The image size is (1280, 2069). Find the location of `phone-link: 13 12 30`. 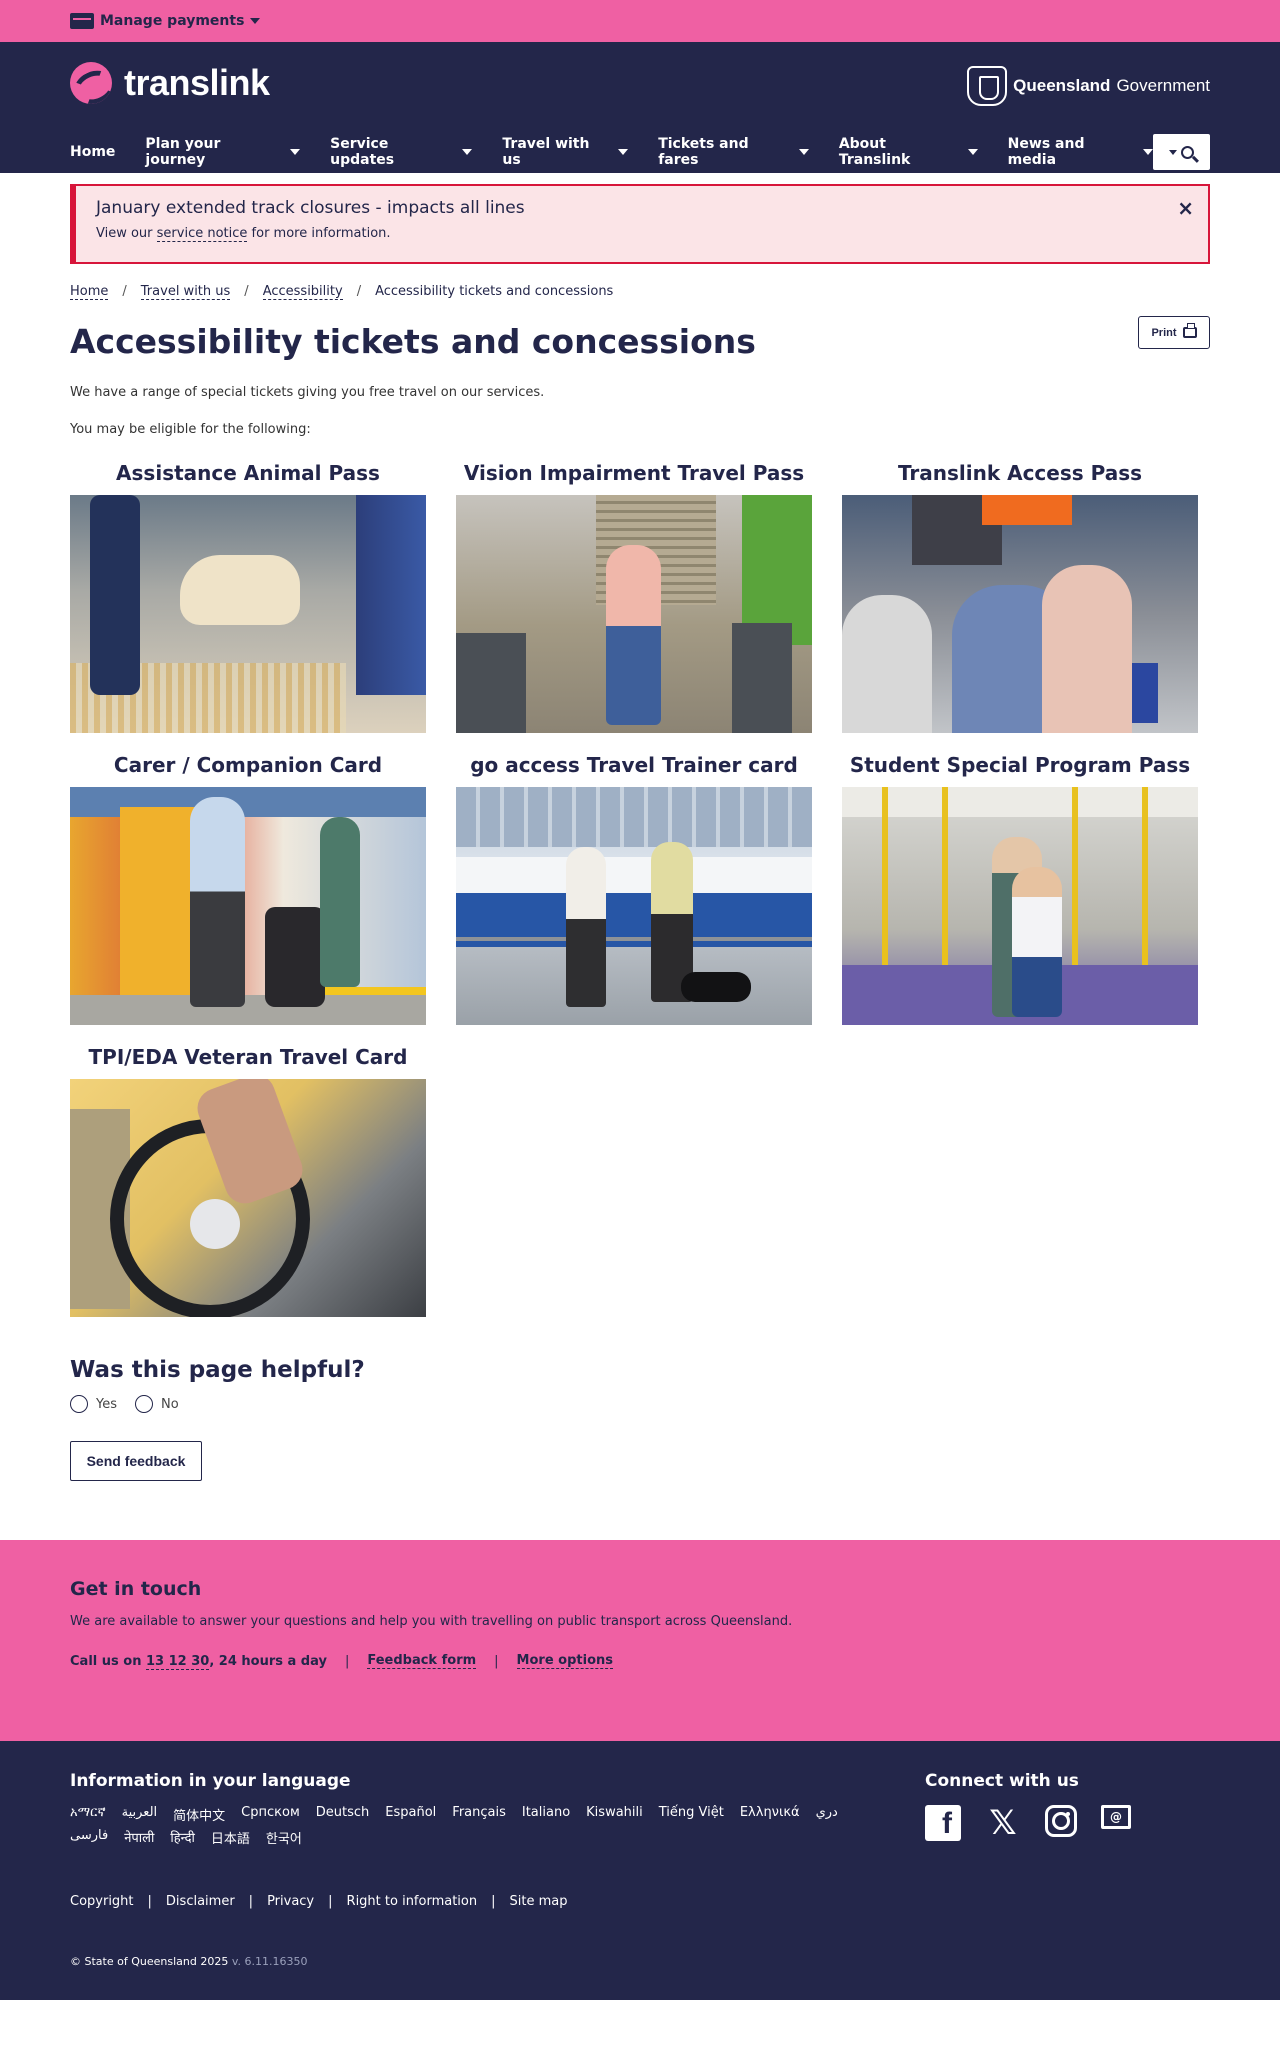

phone-link: 13 12 30 is located at coordinates (177, 1661).